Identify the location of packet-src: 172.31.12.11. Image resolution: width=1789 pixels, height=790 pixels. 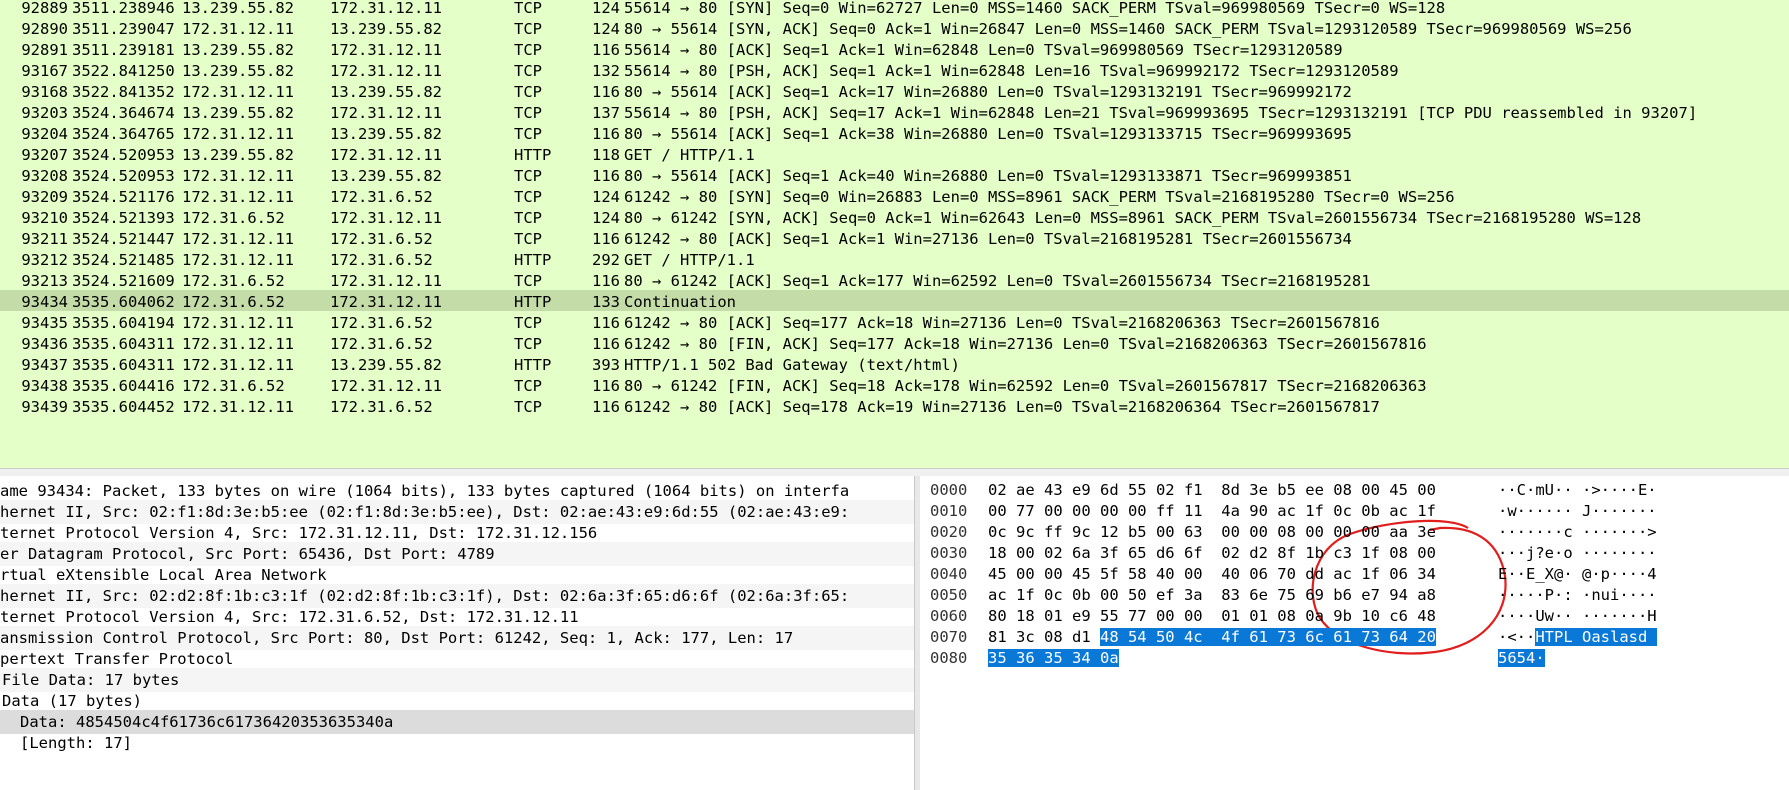
(238, 407).